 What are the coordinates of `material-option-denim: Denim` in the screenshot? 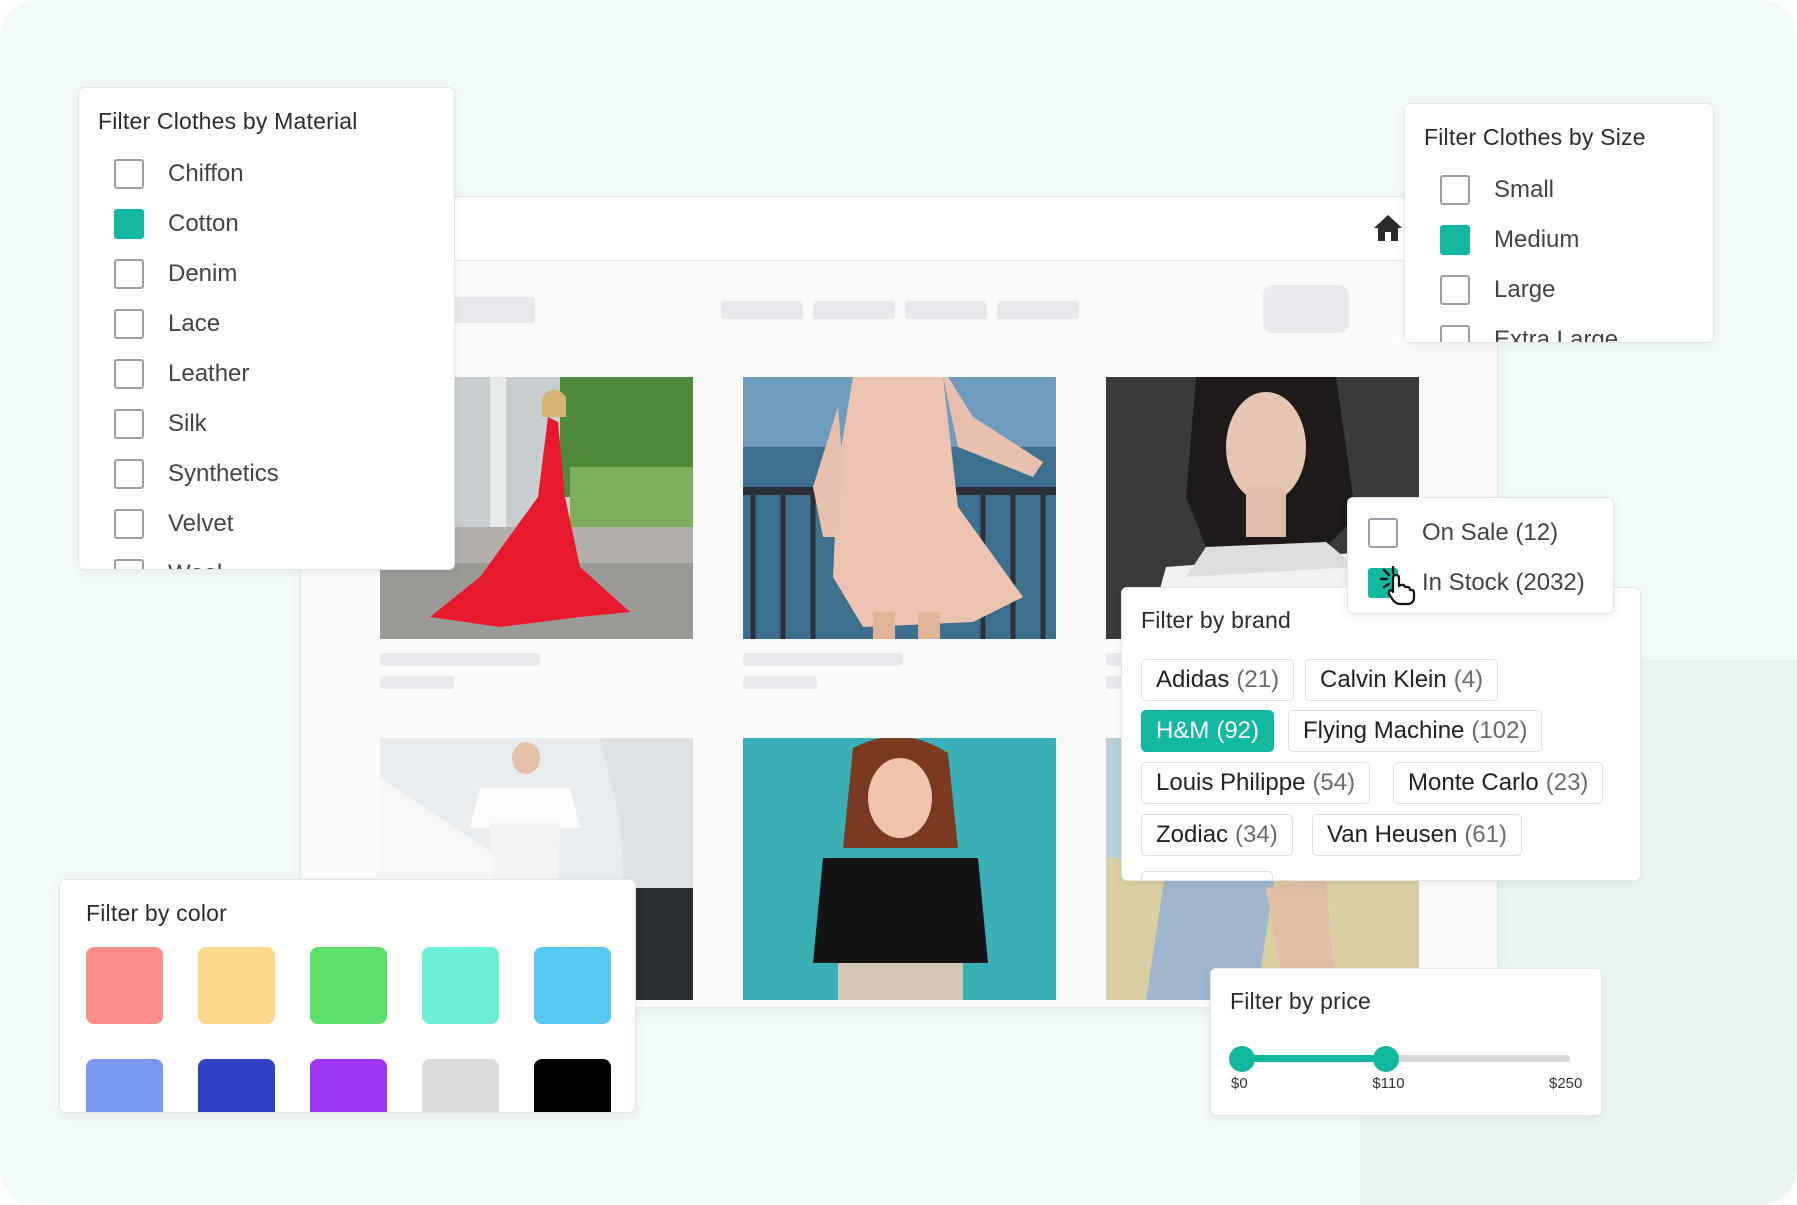 It's located at (175, 274).